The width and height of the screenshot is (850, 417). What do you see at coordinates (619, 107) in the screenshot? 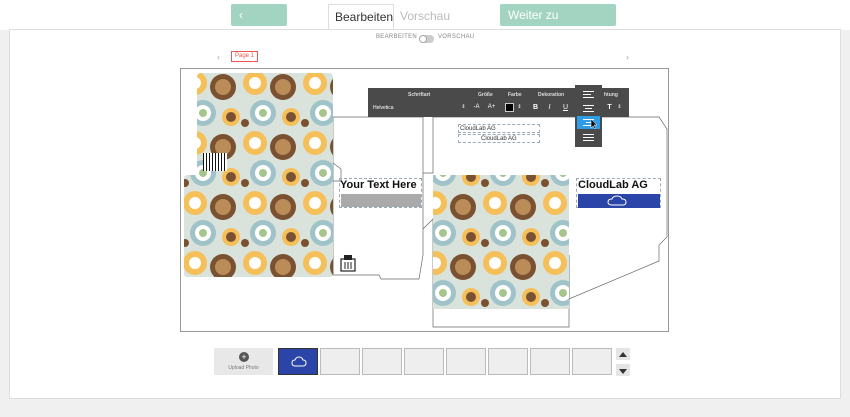
I see `valign-stepper-icon: ⇕` at bounding box center [619, 107].